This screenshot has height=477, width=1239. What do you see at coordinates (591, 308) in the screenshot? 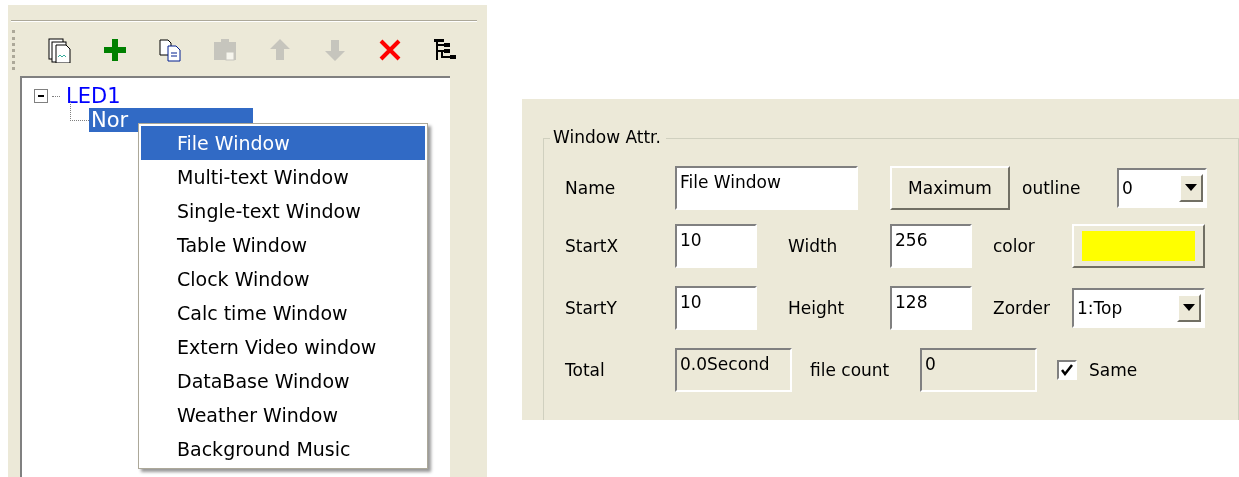
I see `field-label: StartY` at bounding box center [591, 308].